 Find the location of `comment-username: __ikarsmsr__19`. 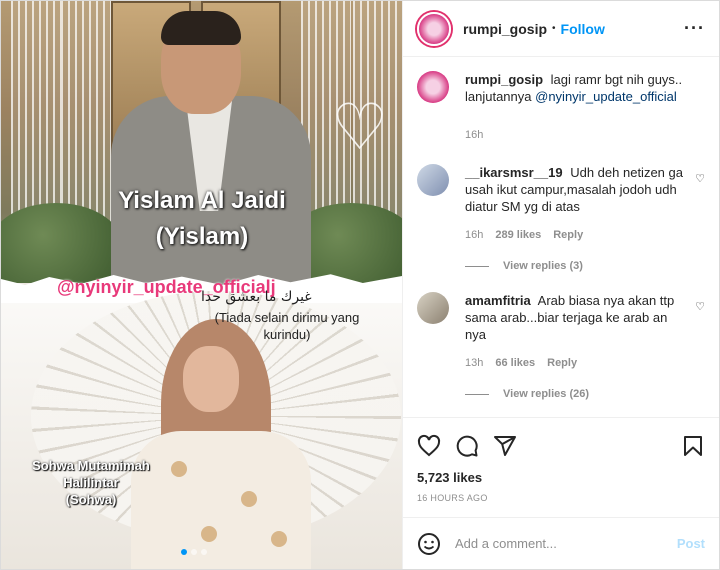

comment-username: __ikarsmsr__19 is located at coordinates (514, 172).